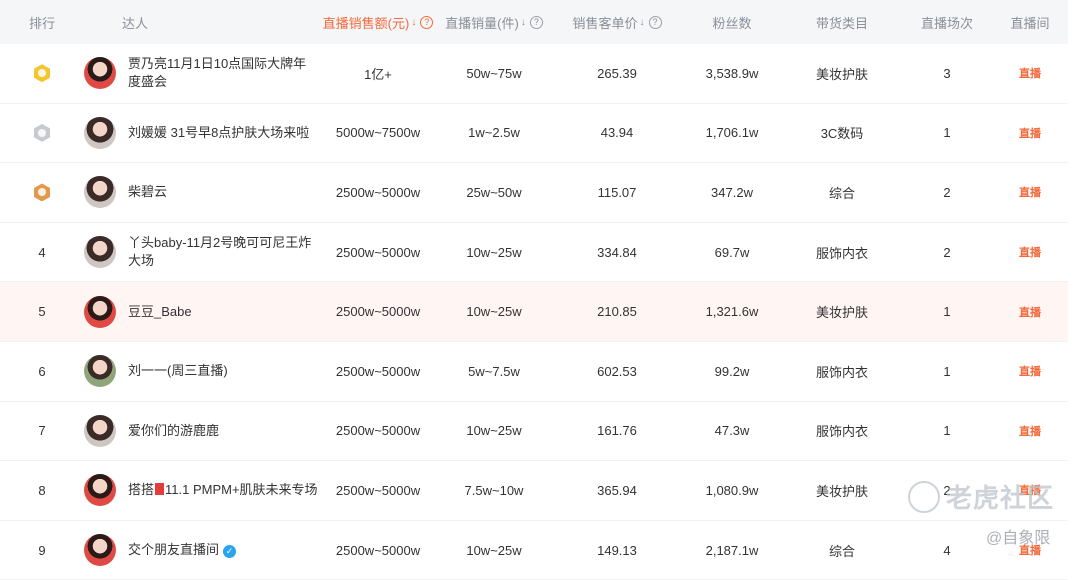 Image resolution: width=1080 pixels, height=580 pixels. Describe the element at coordinates (841, 74) in the screenshot. I see `category-cell: 美妆护肤` at that location.